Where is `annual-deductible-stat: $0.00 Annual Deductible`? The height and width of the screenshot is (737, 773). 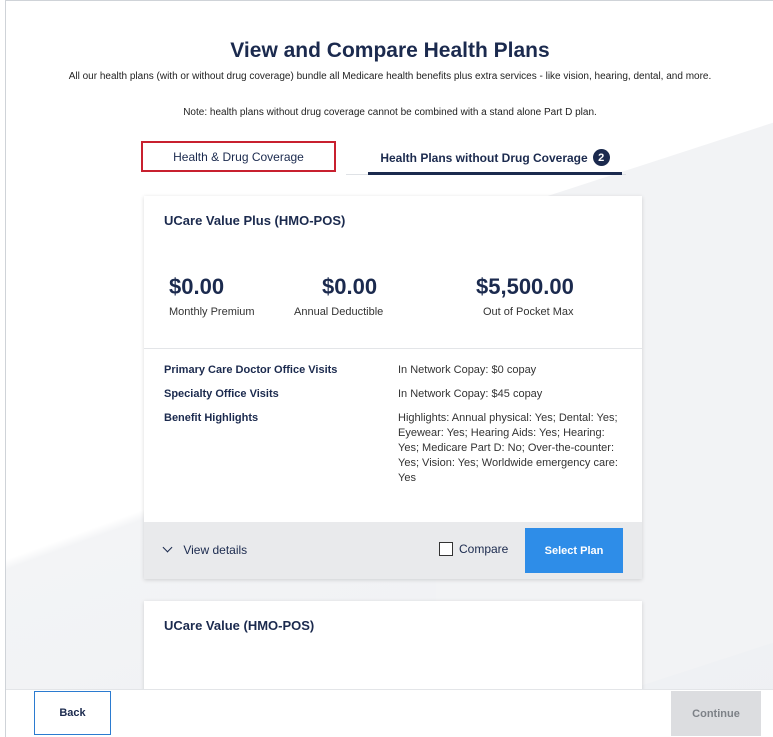 annual-deductible-stat: $0.00 Annual Deductible is located at coordinates (338, 296).